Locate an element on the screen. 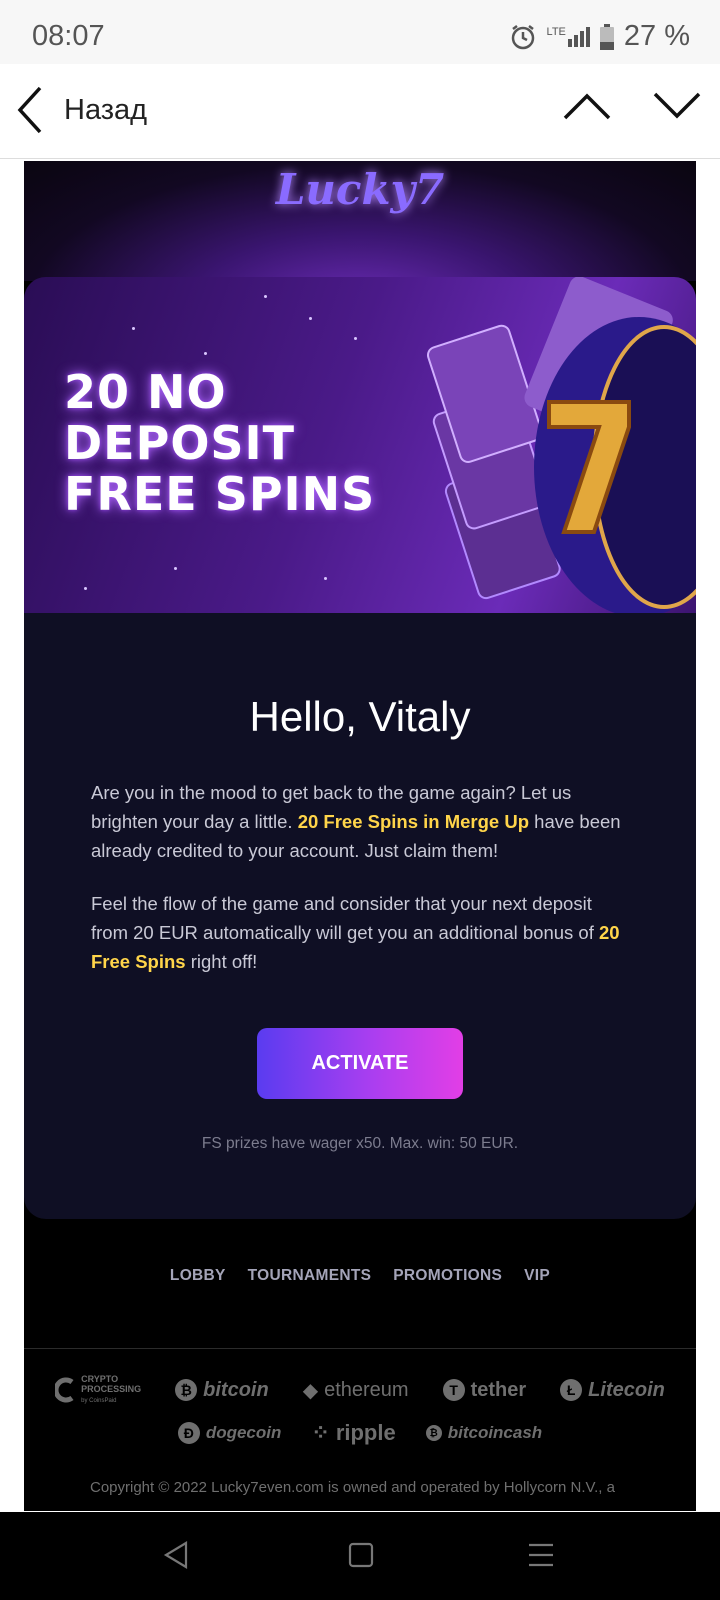 Image resolution: width=720 pixels, height=1600 pixels. footer-link-promotions: PROMOTIONS is located at coordinates (447, 1276).